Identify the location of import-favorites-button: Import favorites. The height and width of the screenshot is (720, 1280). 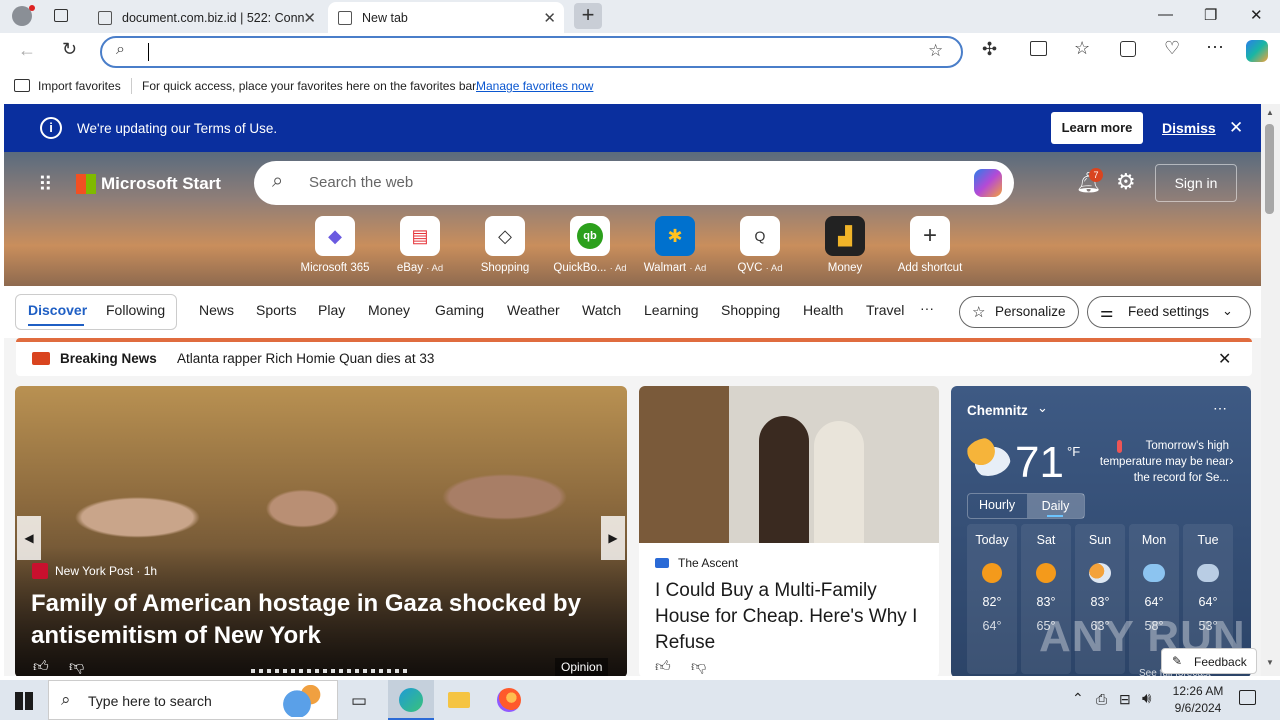
(79, 86).